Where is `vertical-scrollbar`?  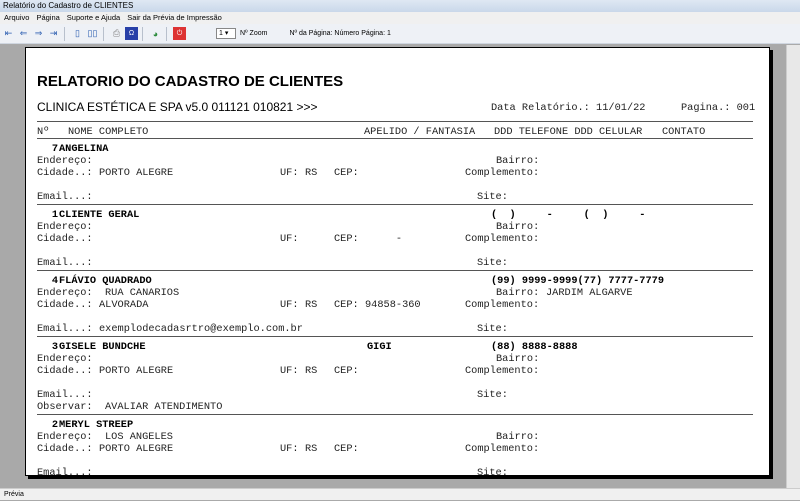 vertical-scrollbar is located at coordinates (793, 266).